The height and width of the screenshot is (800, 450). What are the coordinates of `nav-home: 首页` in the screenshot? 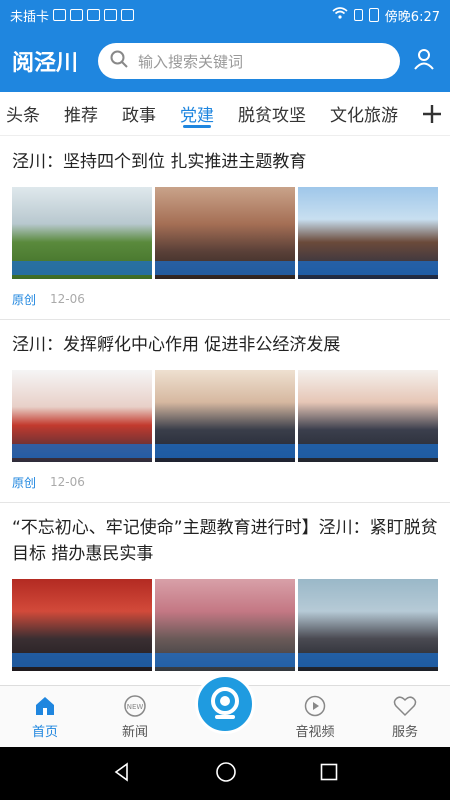 It's located at (45, 716).